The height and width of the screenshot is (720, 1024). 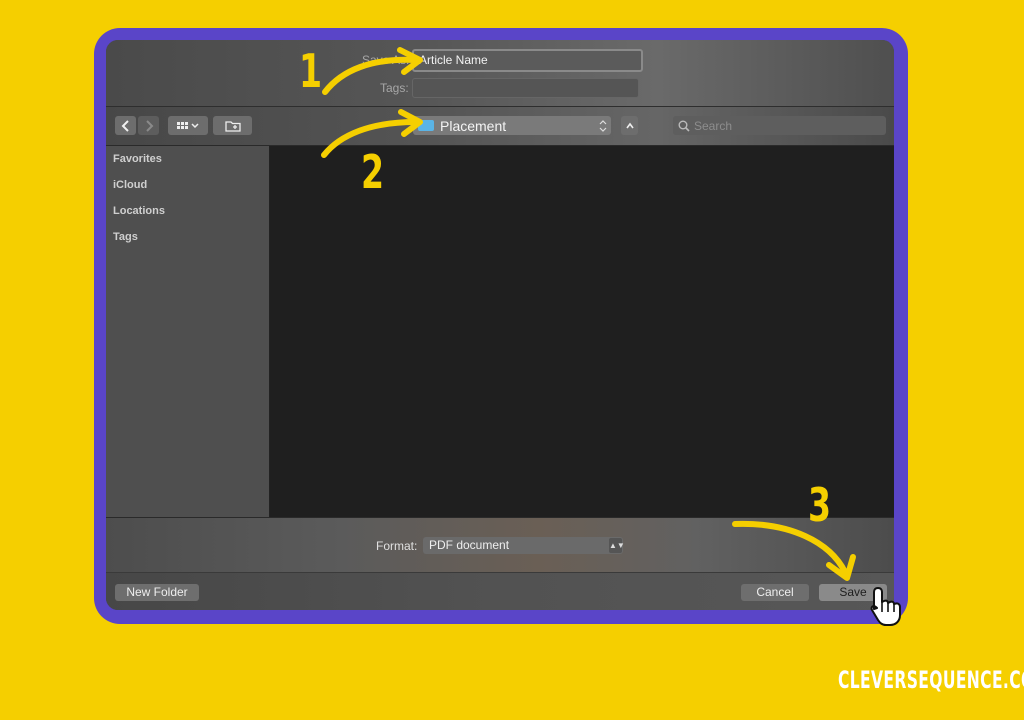 I want to click on button-bar: New Folder Cancel Save, so click(x=500, y=591).